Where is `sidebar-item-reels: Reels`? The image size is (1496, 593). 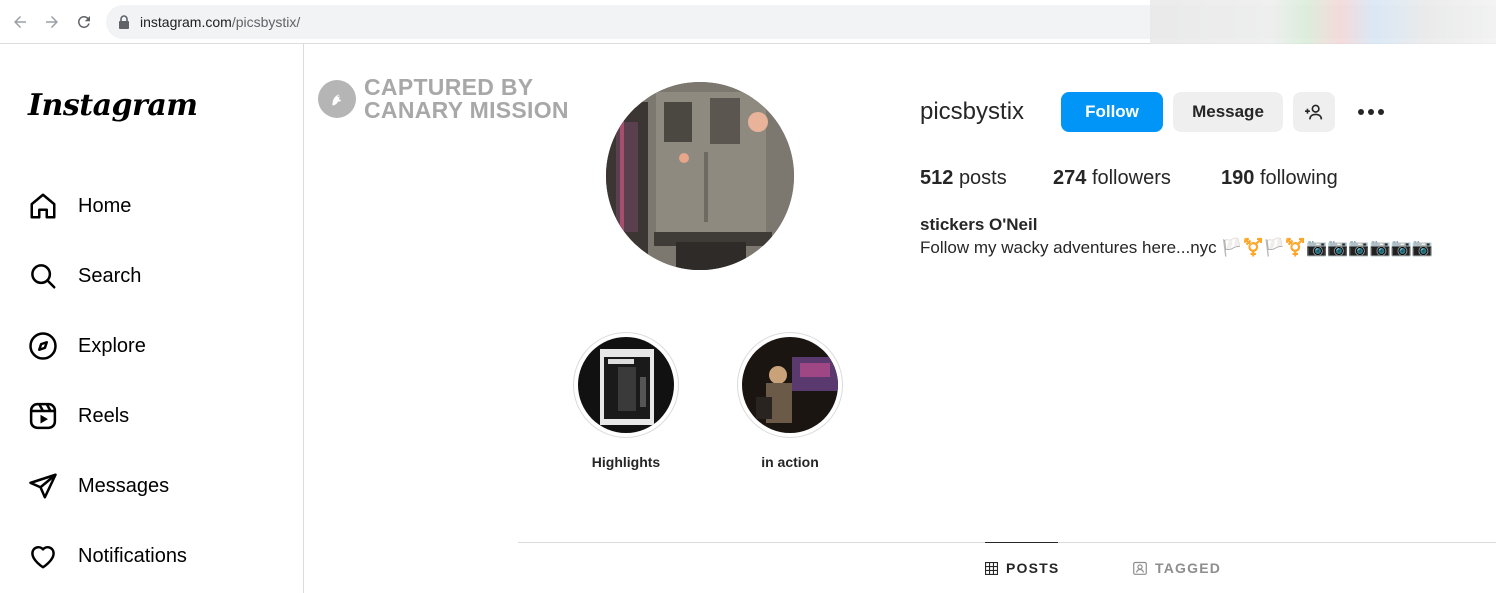
sidebar-item-reels: Reels is located at coordinates (156, 416).